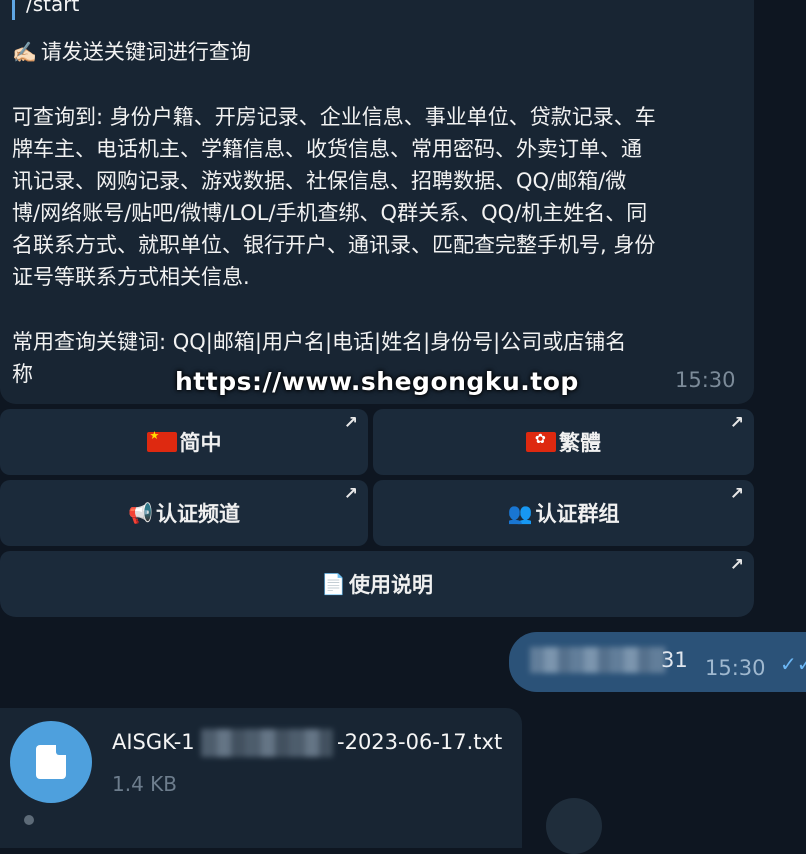 The height and width of the screenshot is (854, 806). I want to click on people-icon: 👥, so click(520, 513).